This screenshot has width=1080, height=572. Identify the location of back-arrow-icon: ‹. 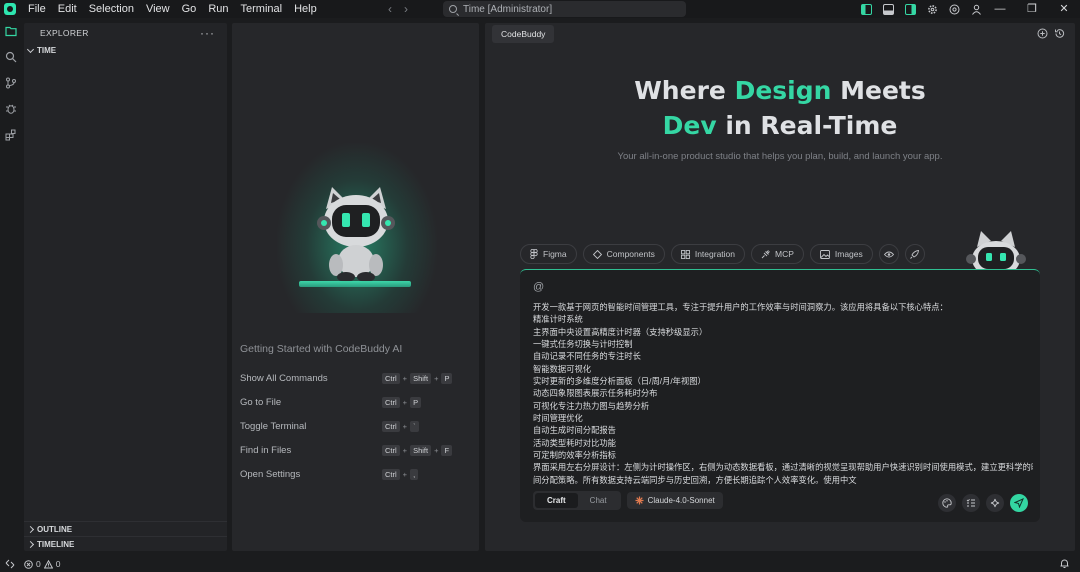
(390, 9).